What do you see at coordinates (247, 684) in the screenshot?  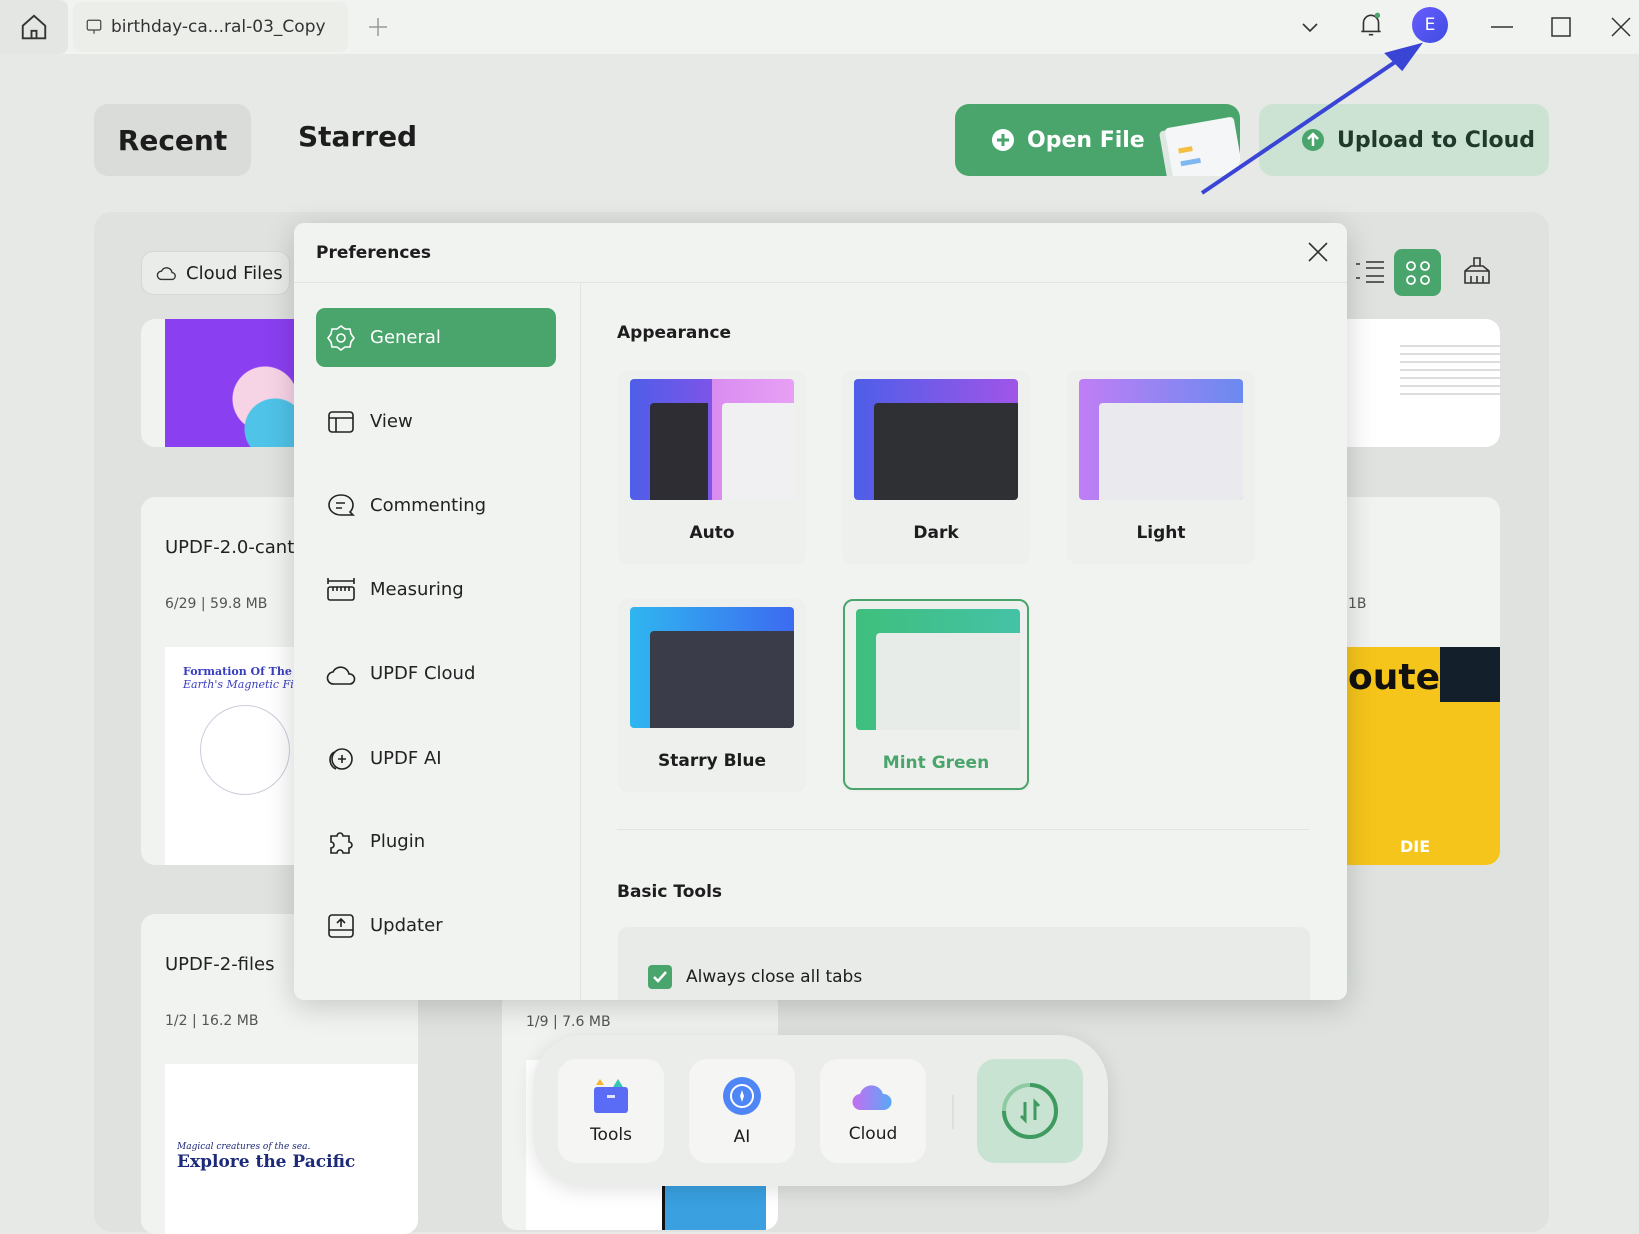 I see `thumb-subtitle: Earth's Magnetic Field` at bounding box center [247, 684].